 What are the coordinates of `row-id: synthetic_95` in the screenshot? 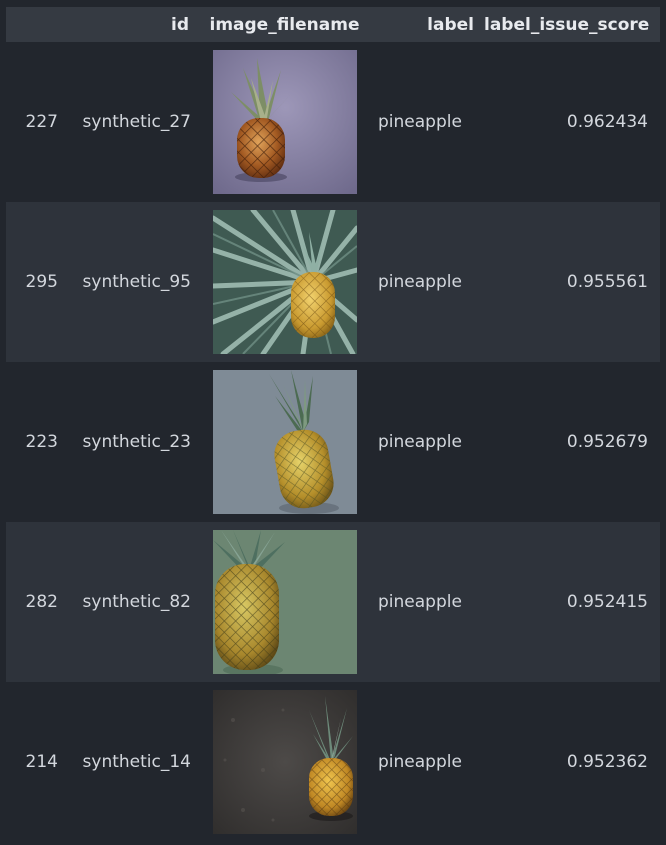 It's located at (136, 282).